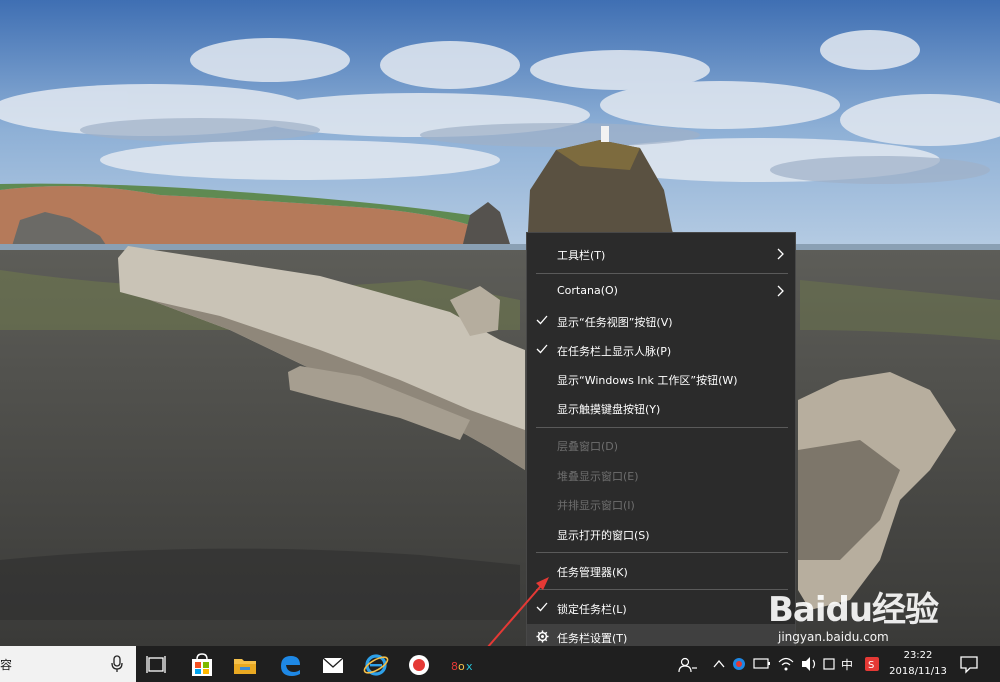 This screenshot has height=682, width=1000. I want to click on menu-item-show-touch-keyboard: 显示触摸键盘按钮(Y), so click(661, 408).